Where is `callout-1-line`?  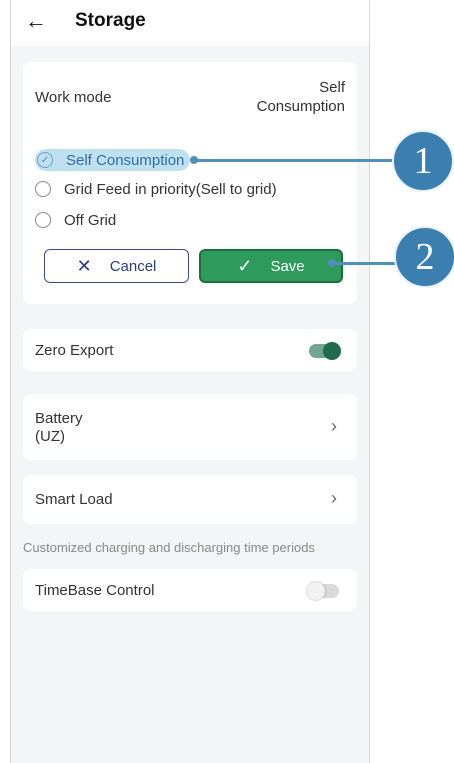
callout-1-line is located at coordinates (295, 160).